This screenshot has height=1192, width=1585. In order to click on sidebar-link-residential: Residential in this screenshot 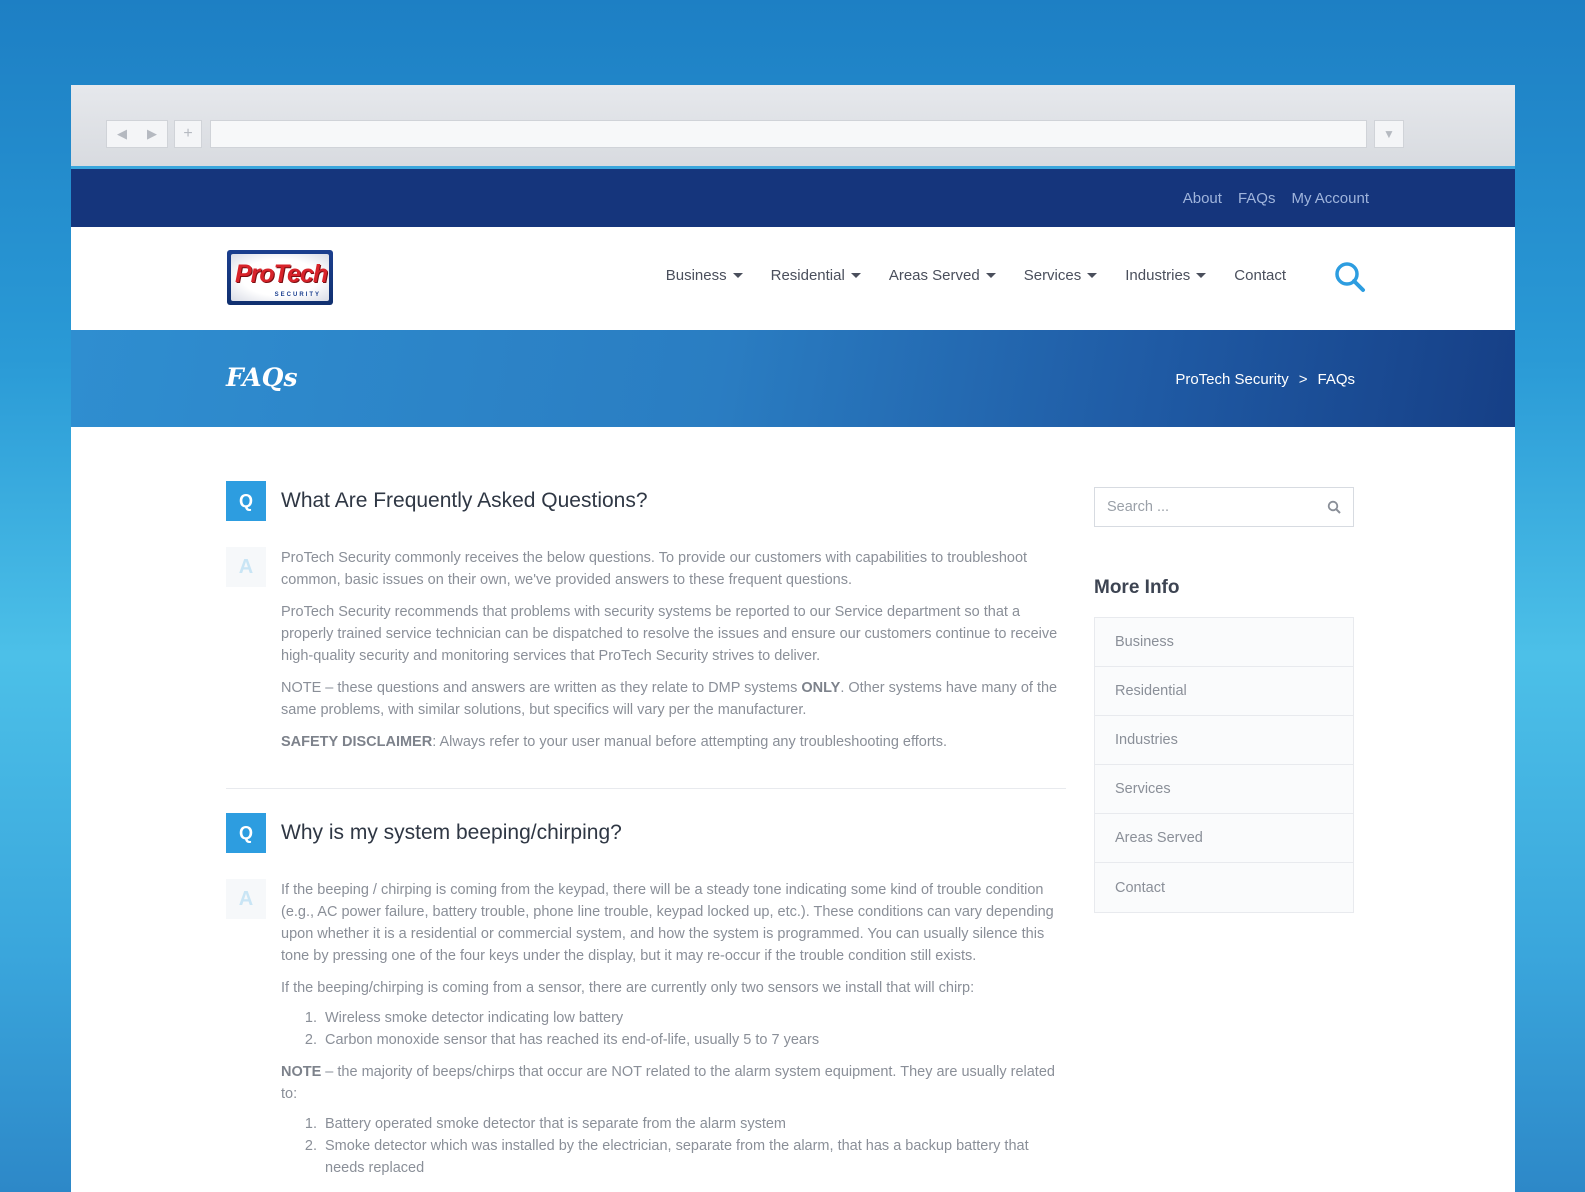, I will do `click(1224, 691)`.